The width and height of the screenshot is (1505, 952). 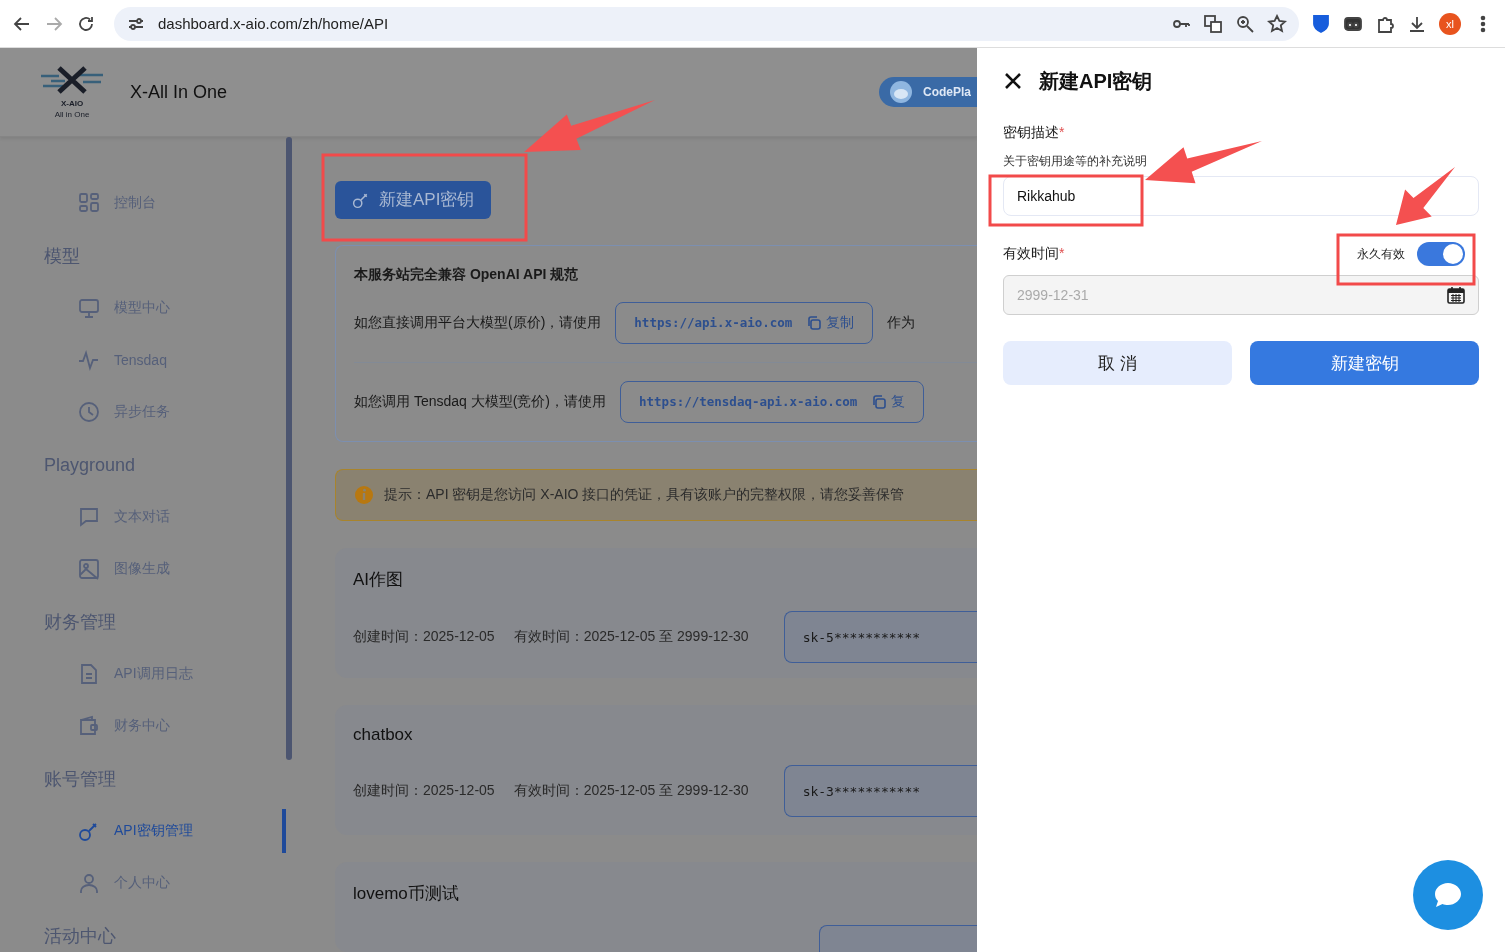 I want to click on api-key-value: sk-5***********, so click(x=880, y=637).